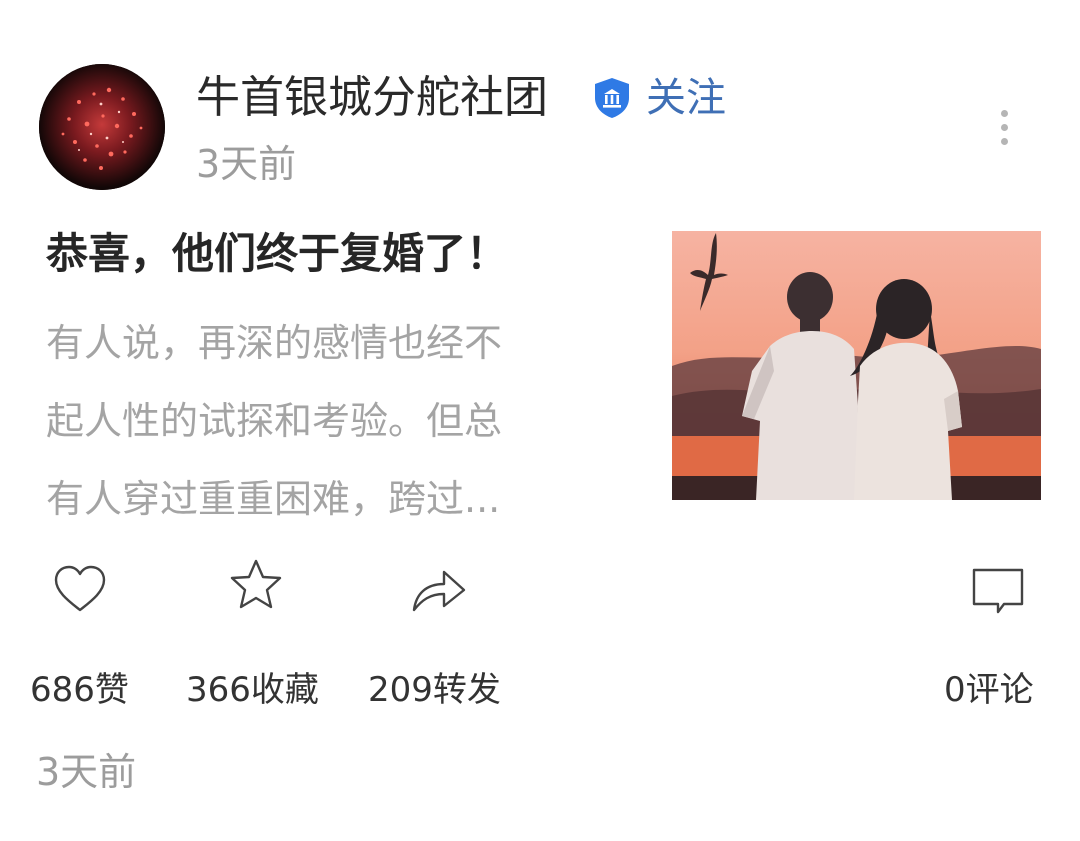  What do you see at coordinates (274, 421) in the screenshot?
I see `excerpt-line: 起人性的试探和考验。但总` at bounding box center [274, 421].